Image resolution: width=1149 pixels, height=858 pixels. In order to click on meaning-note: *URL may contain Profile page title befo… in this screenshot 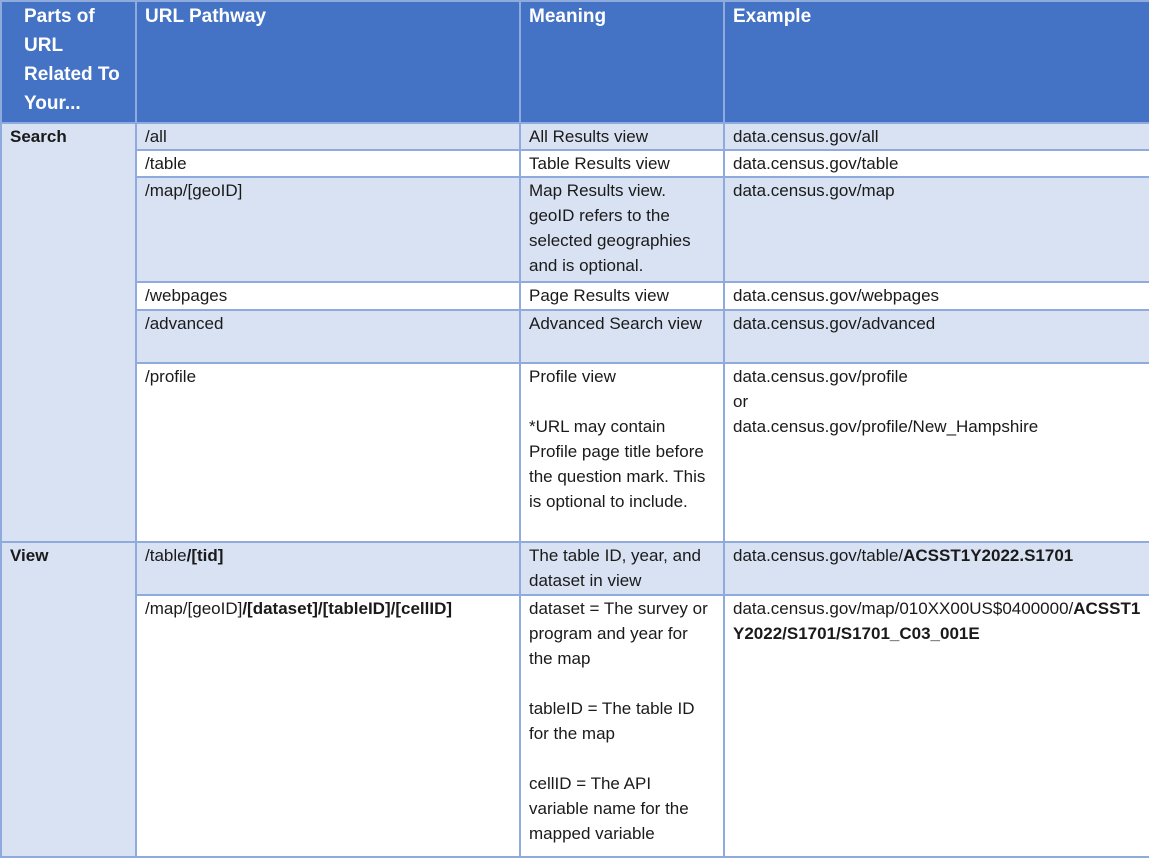, I will do `click(617, 464)`.